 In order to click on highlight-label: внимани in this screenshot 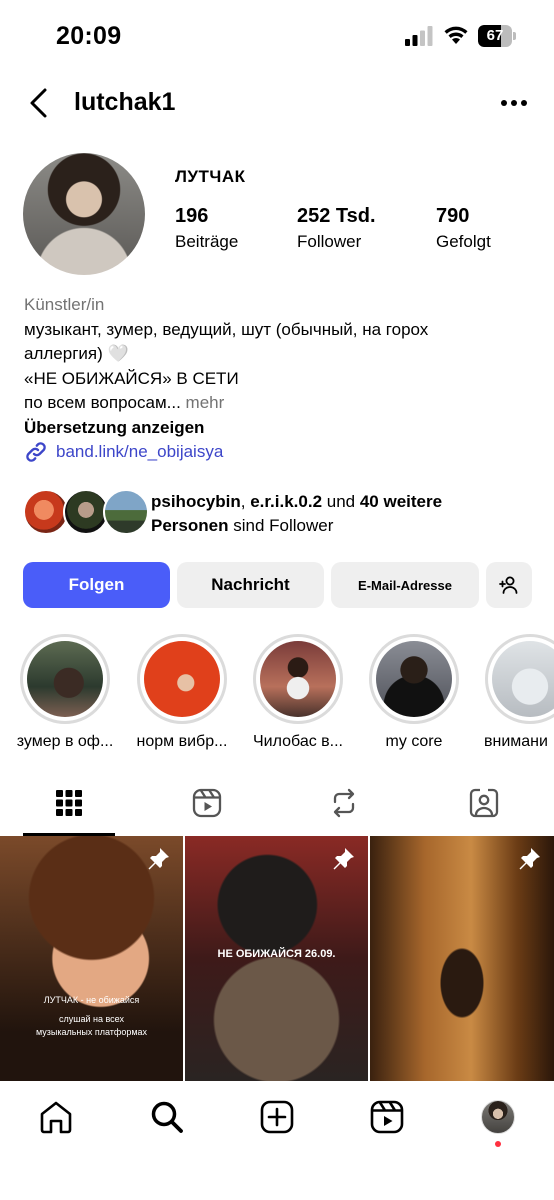, I will do `click(516, 741)`.